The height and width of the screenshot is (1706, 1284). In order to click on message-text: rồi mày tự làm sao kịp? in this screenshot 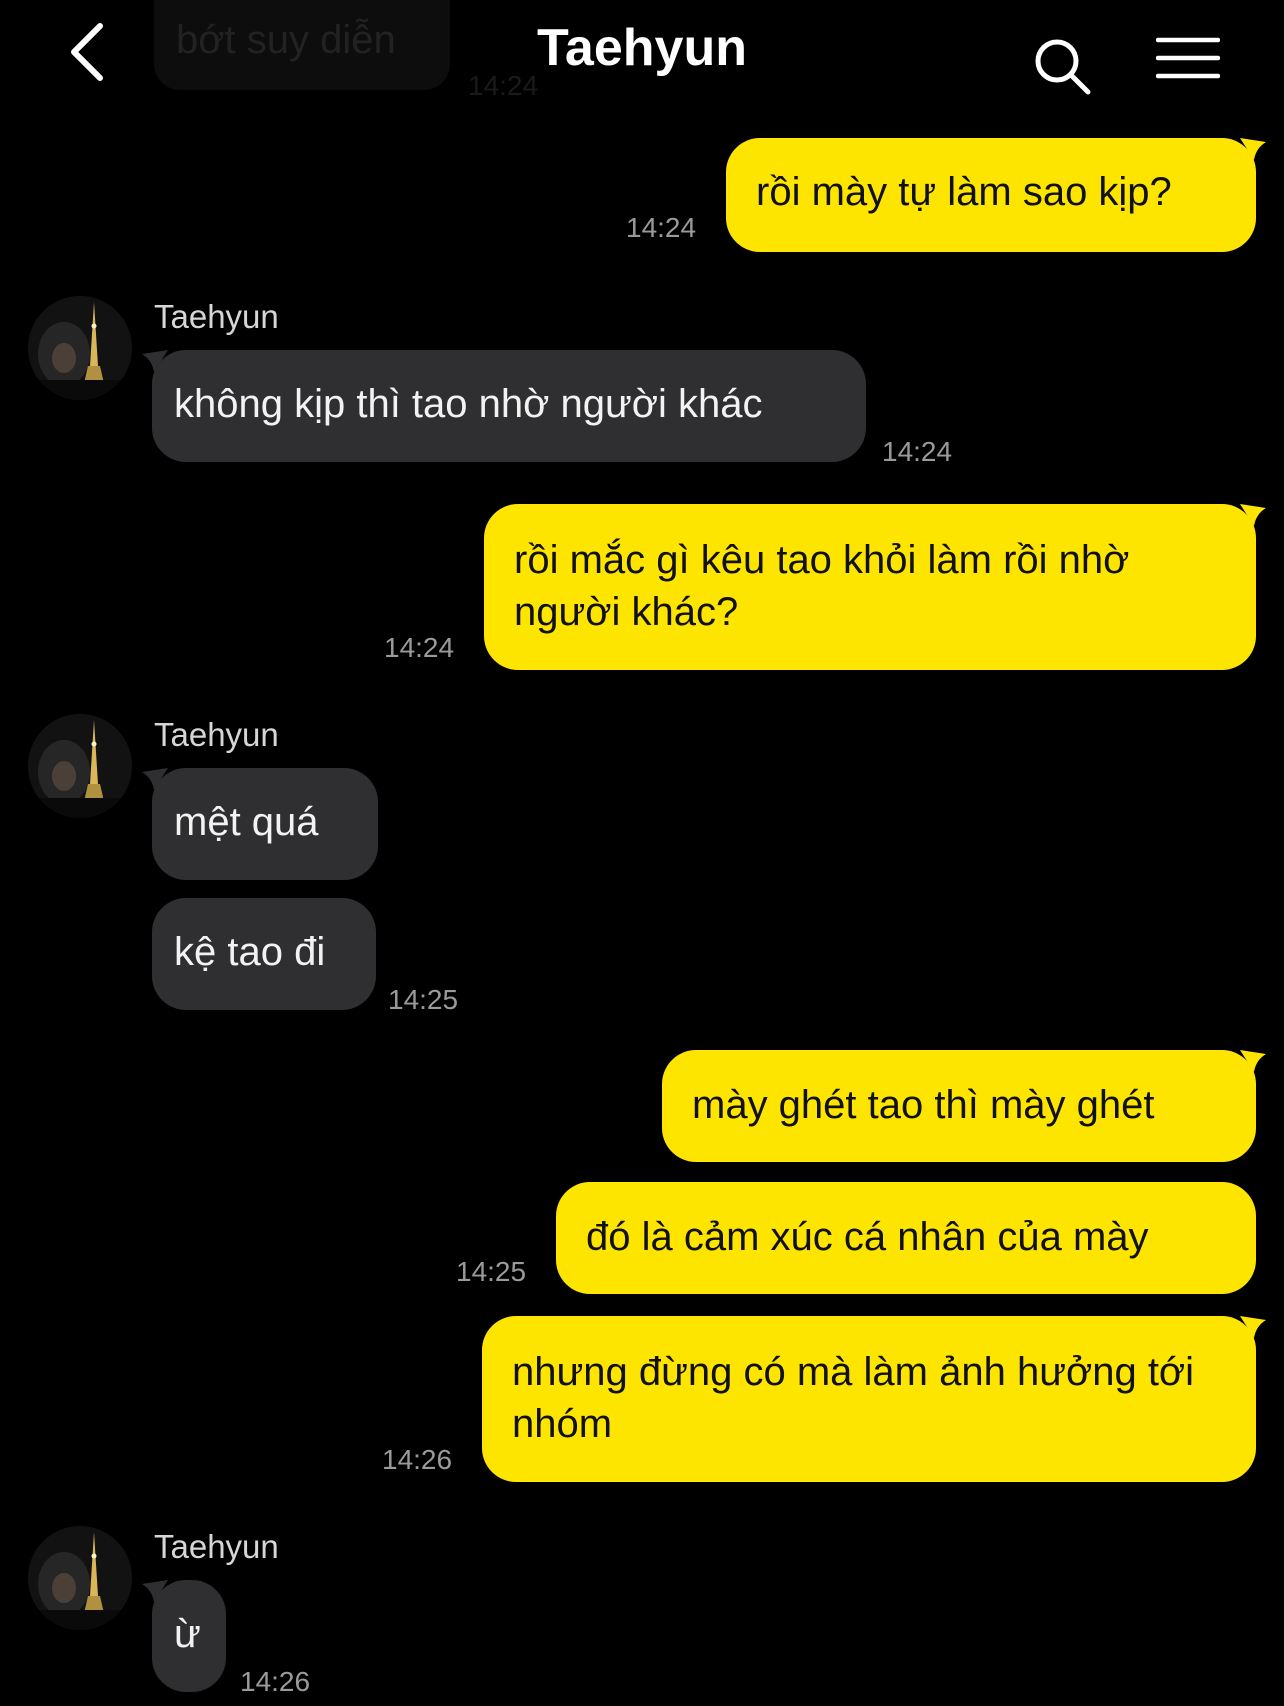, I will do `click(964, 192)`.